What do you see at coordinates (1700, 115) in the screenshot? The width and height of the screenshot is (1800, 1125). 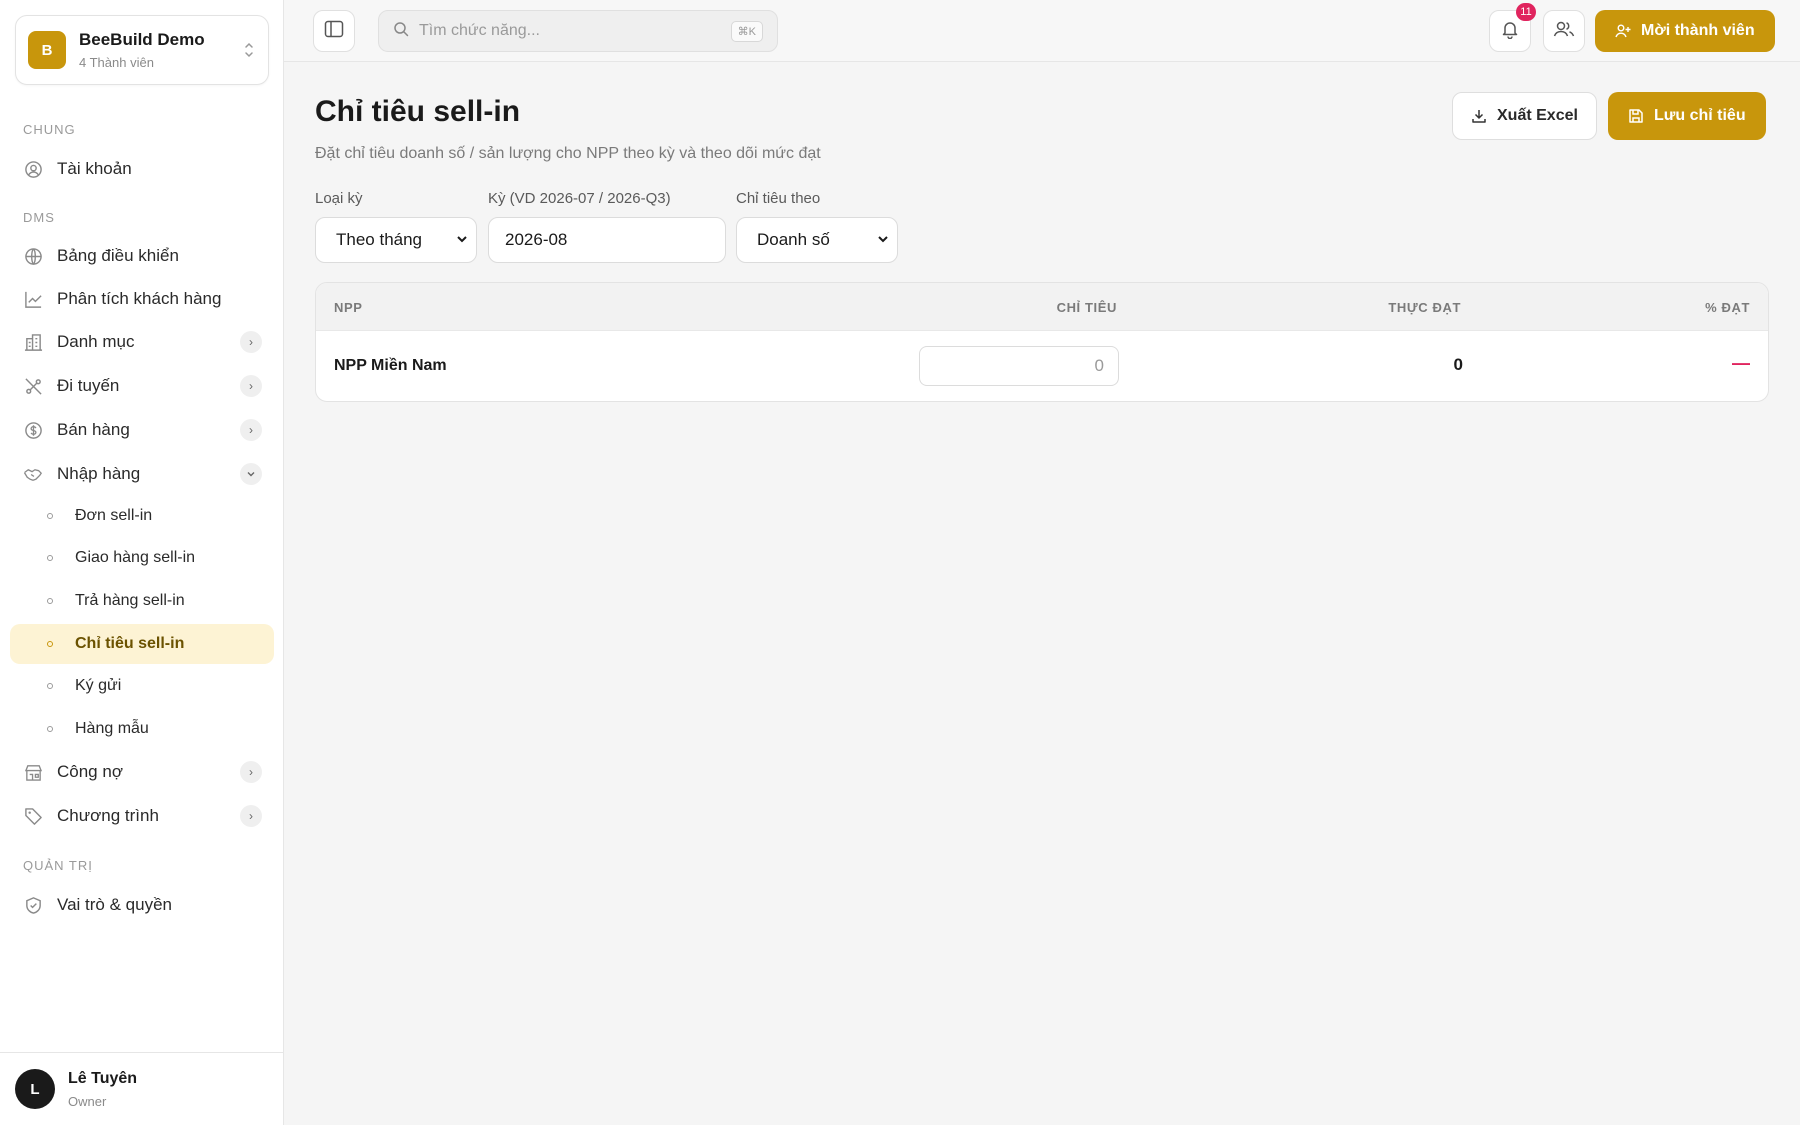 I see `save-targets-label: Lưu chỉ tiêu` at bounding box center [1700, 115].